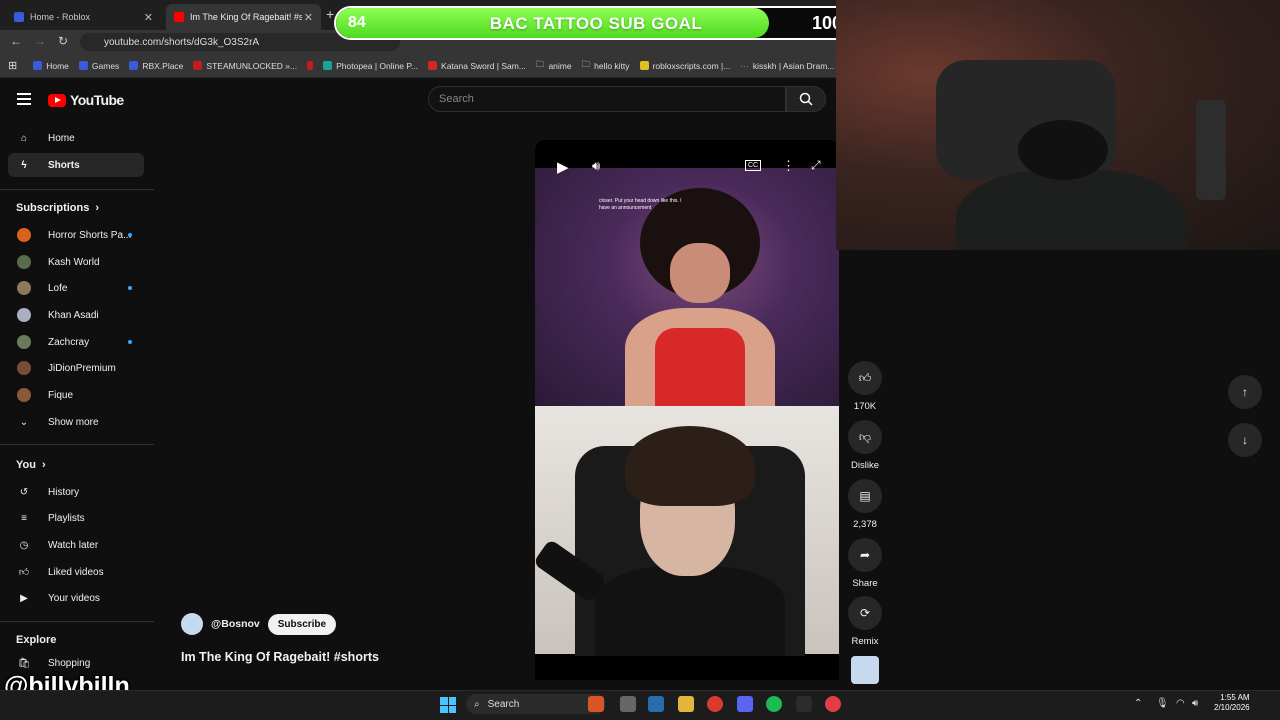 This screenshot has width=1280, height=720. Describe the element at coordinates (865, 378) in the screenshot. I see `thumbs-up-icon: 👍︎` at that location.